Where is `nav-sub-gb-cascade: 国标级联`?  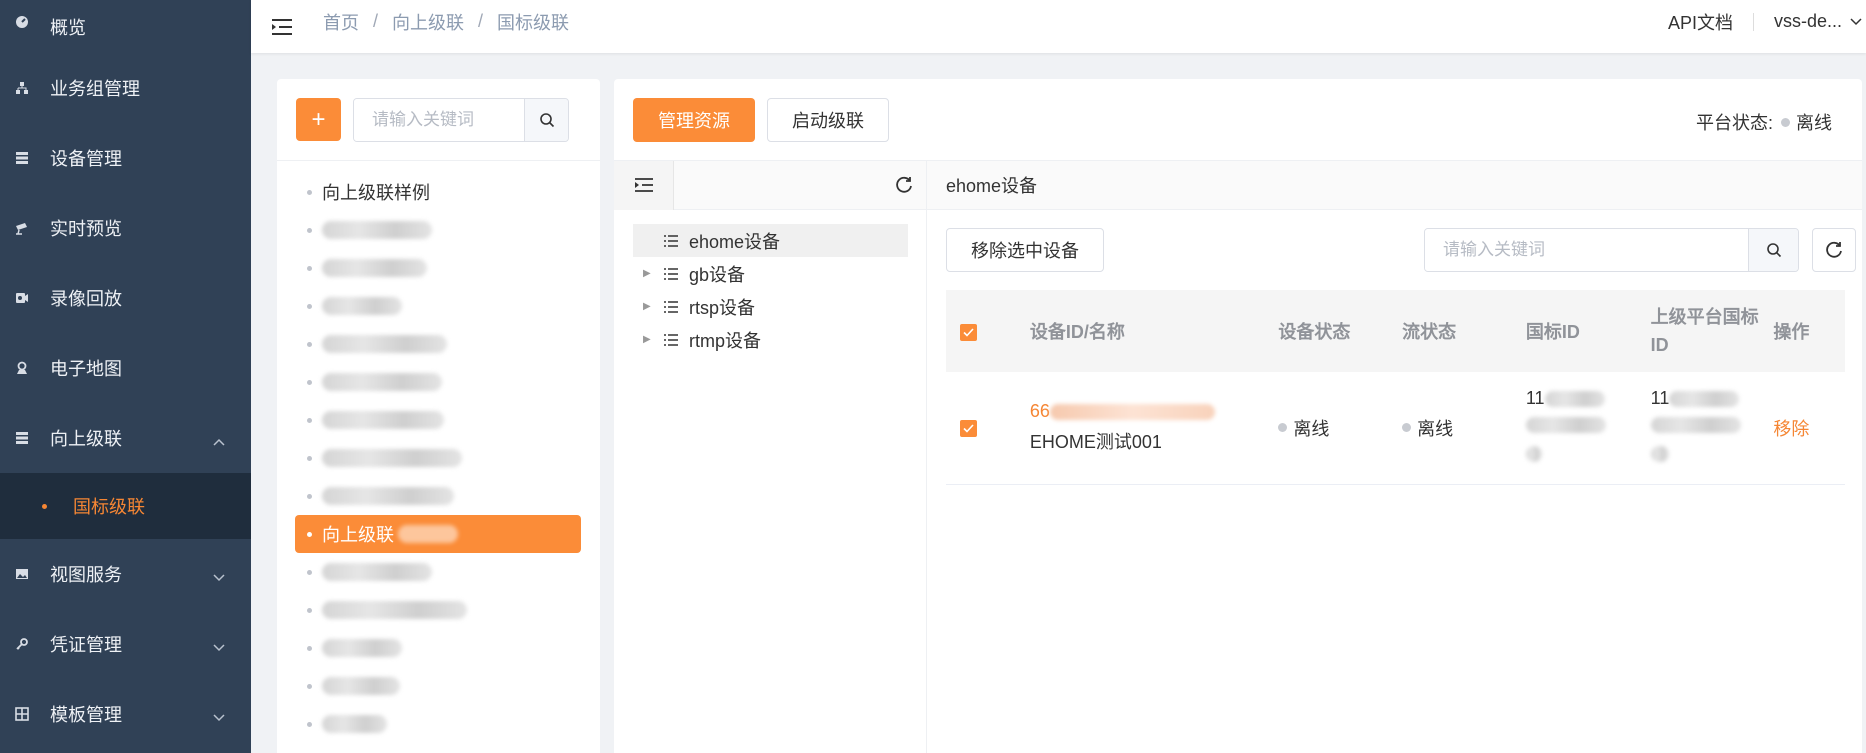 nav-sub-gb-cascade: 国标级联 is located at coordinates (125, 506).